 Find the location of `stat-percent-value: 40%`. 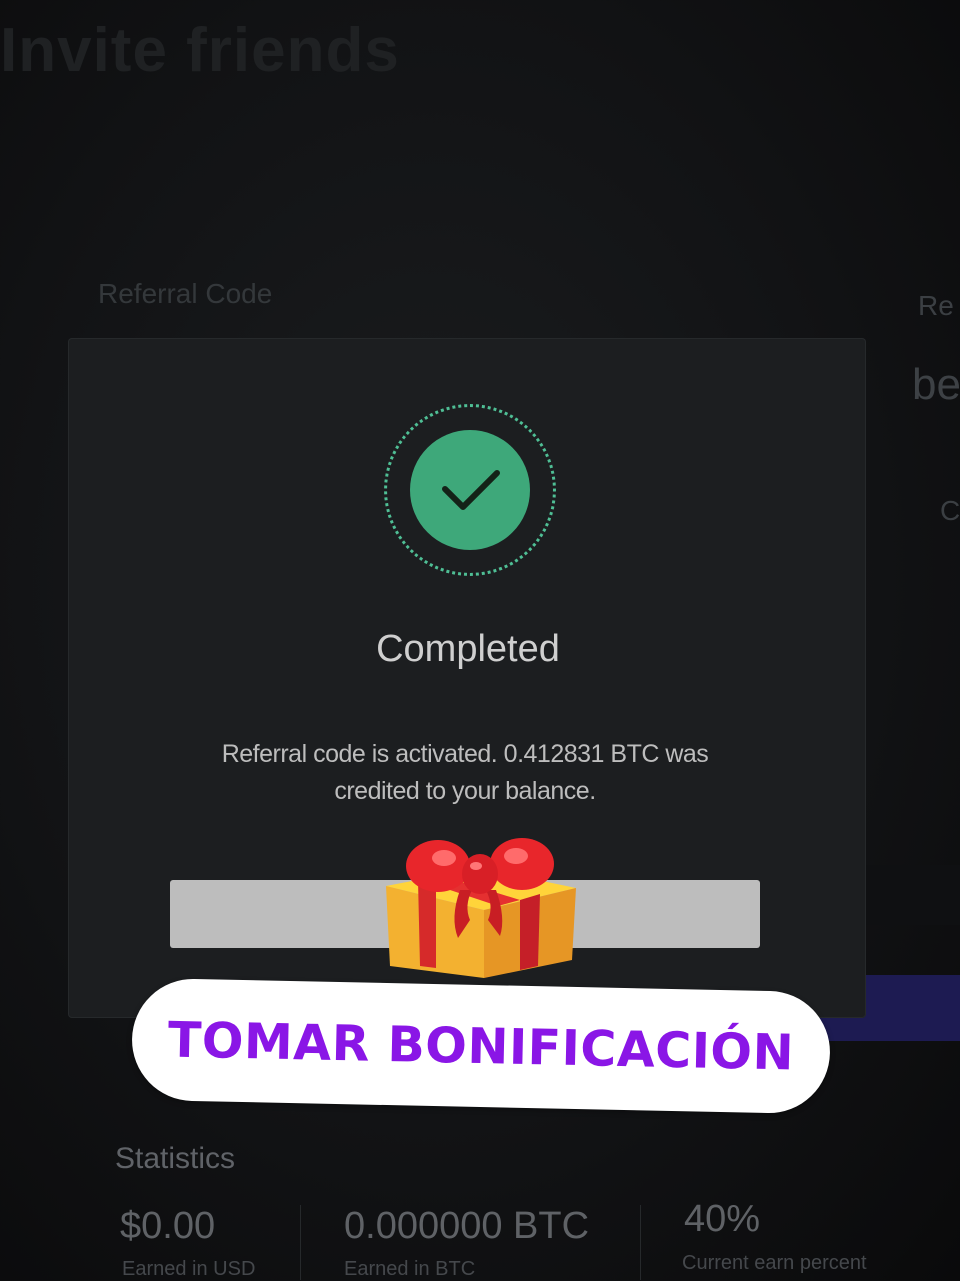

stat-percent-value: 40% is located at coordinates (722, 1219).